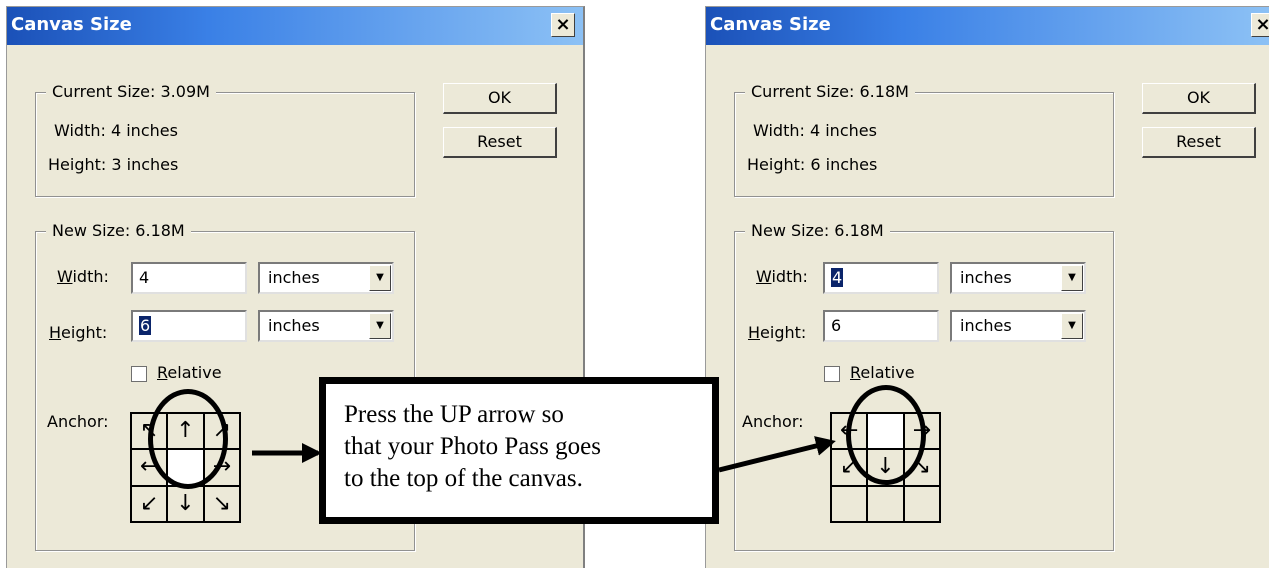 The image size is (1269, 568). Describe the element at coordinates (454, 414) in the screenshot. I see `callout-line-1: Press the UP arrow so` at that location.